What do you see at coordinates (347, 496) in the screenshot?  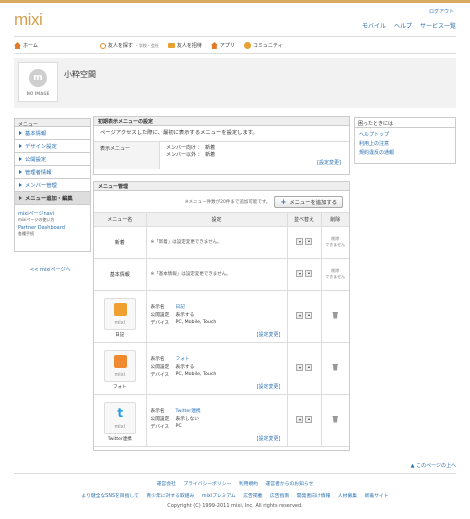 I see `footer-link: 人材募集` at bounding box center [347, 496].